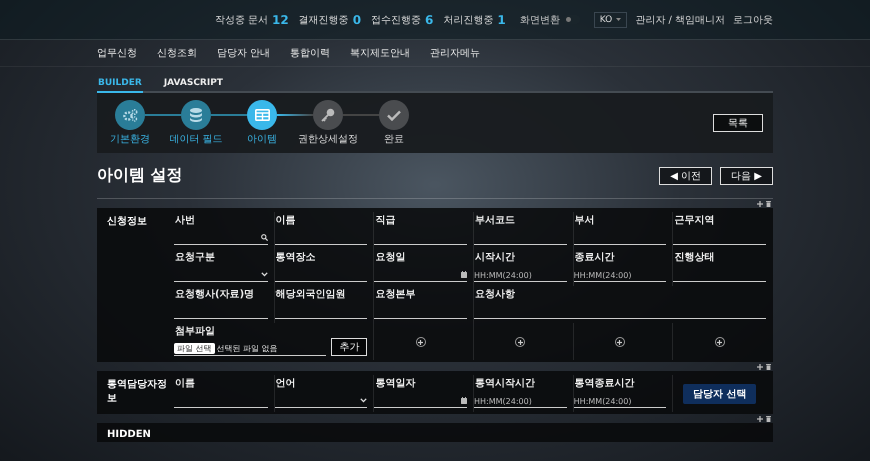  Describe the element at coordinates (221, 238) in the screenshot. I see `search-field` at that location.